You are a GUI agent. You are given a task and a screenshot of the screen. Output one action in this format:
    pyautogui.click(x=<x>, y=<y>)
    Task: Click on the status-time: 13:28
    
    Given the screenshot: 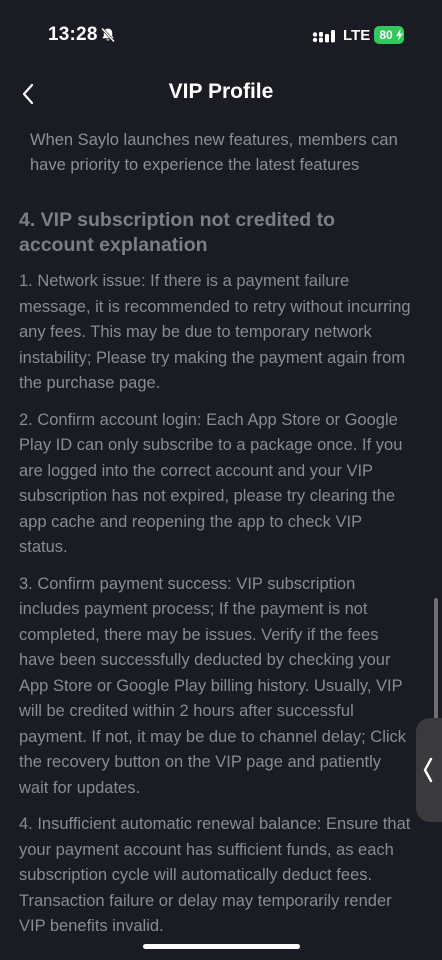 What is the action you would take?
    pyautogui.click(x=73, y=34)
    